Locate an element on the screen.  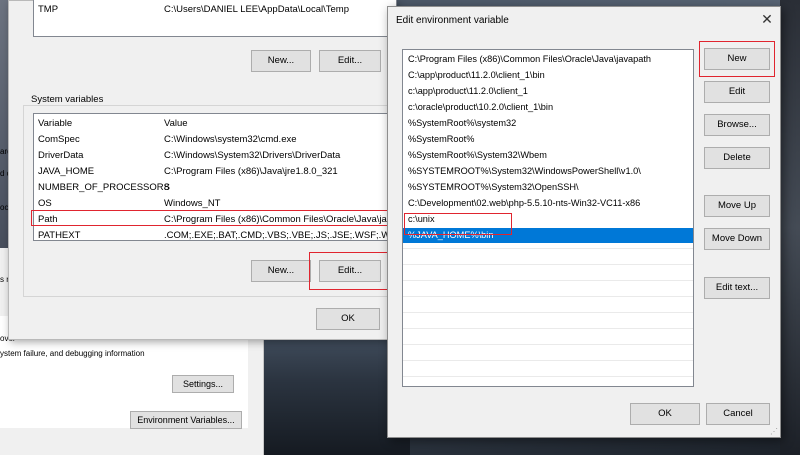
path-row-highlight is located at coordinates (215, 218).